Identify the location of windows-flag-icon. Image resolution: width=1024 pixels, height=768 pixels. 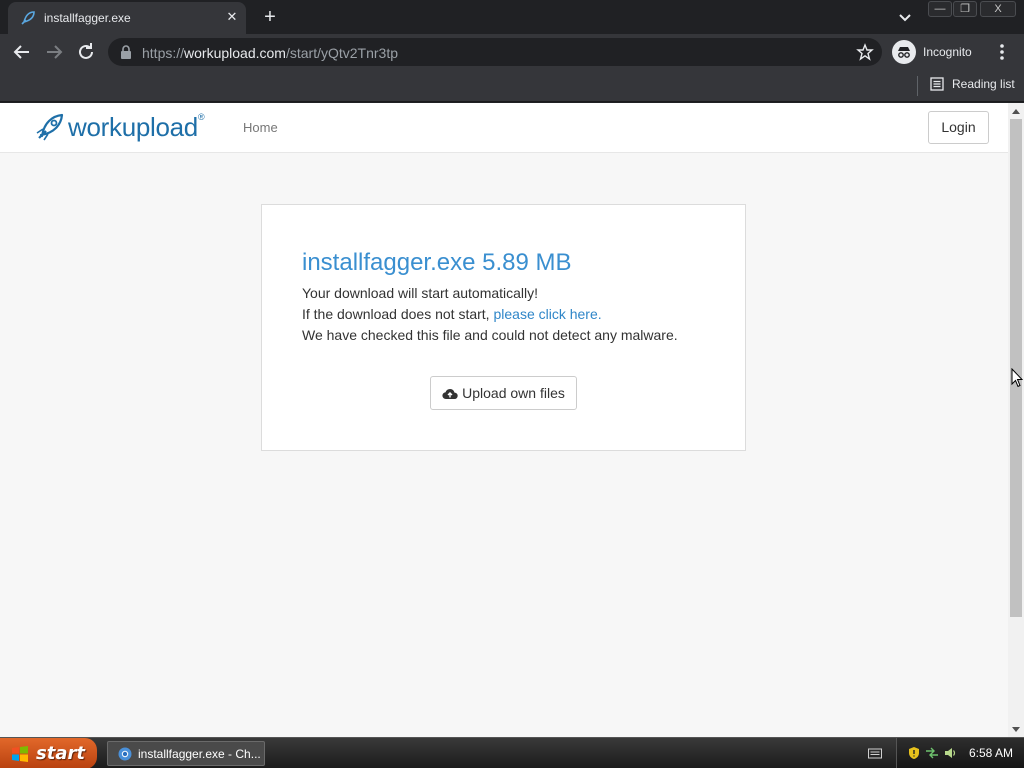
(20, 753).